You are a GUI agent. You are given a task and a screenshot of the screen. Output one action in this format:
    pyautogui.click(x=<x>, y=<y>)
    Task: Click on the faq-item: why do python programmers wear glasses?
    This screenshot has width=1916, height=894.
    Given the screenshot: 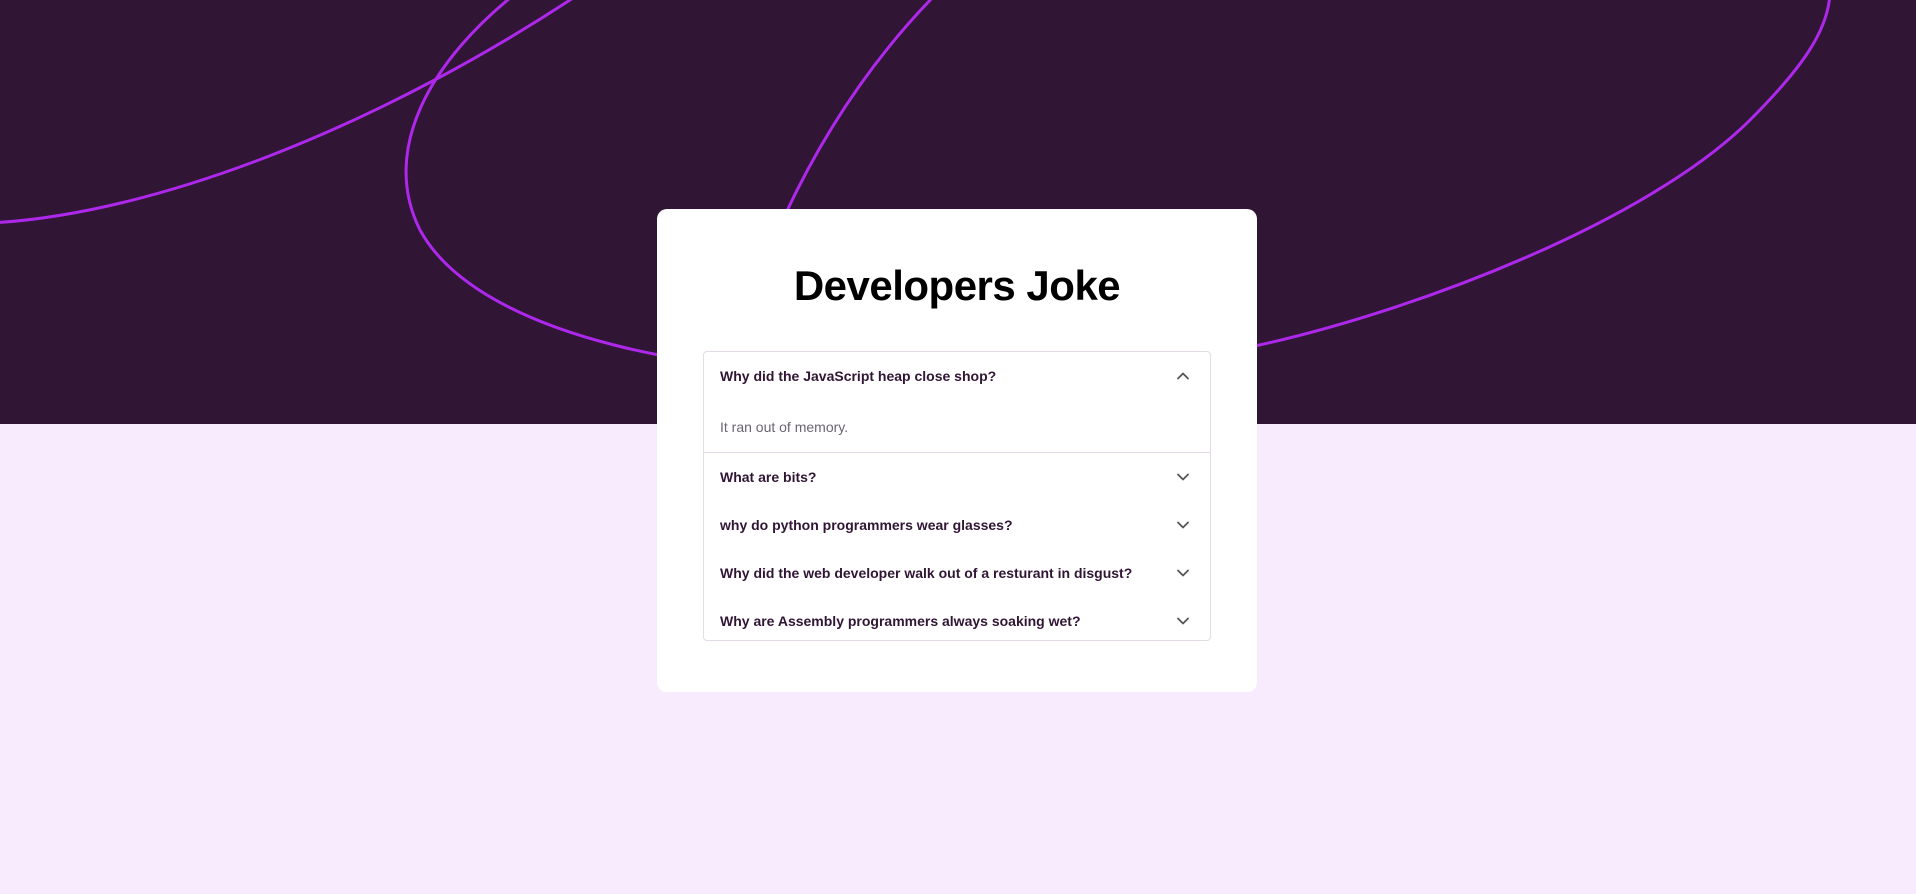 What is the action you would take?
    pyautogui.click(x=957, y=525)
    